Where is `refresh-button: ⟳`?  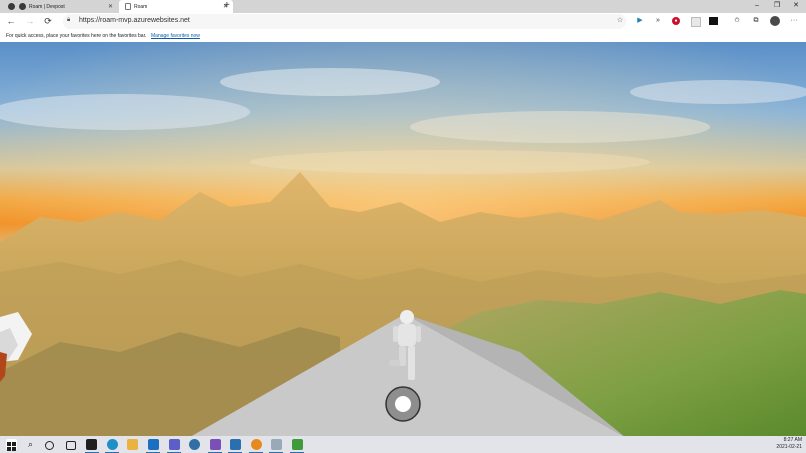 refresh-button: ⟳ is located at coordinates (48, 21).